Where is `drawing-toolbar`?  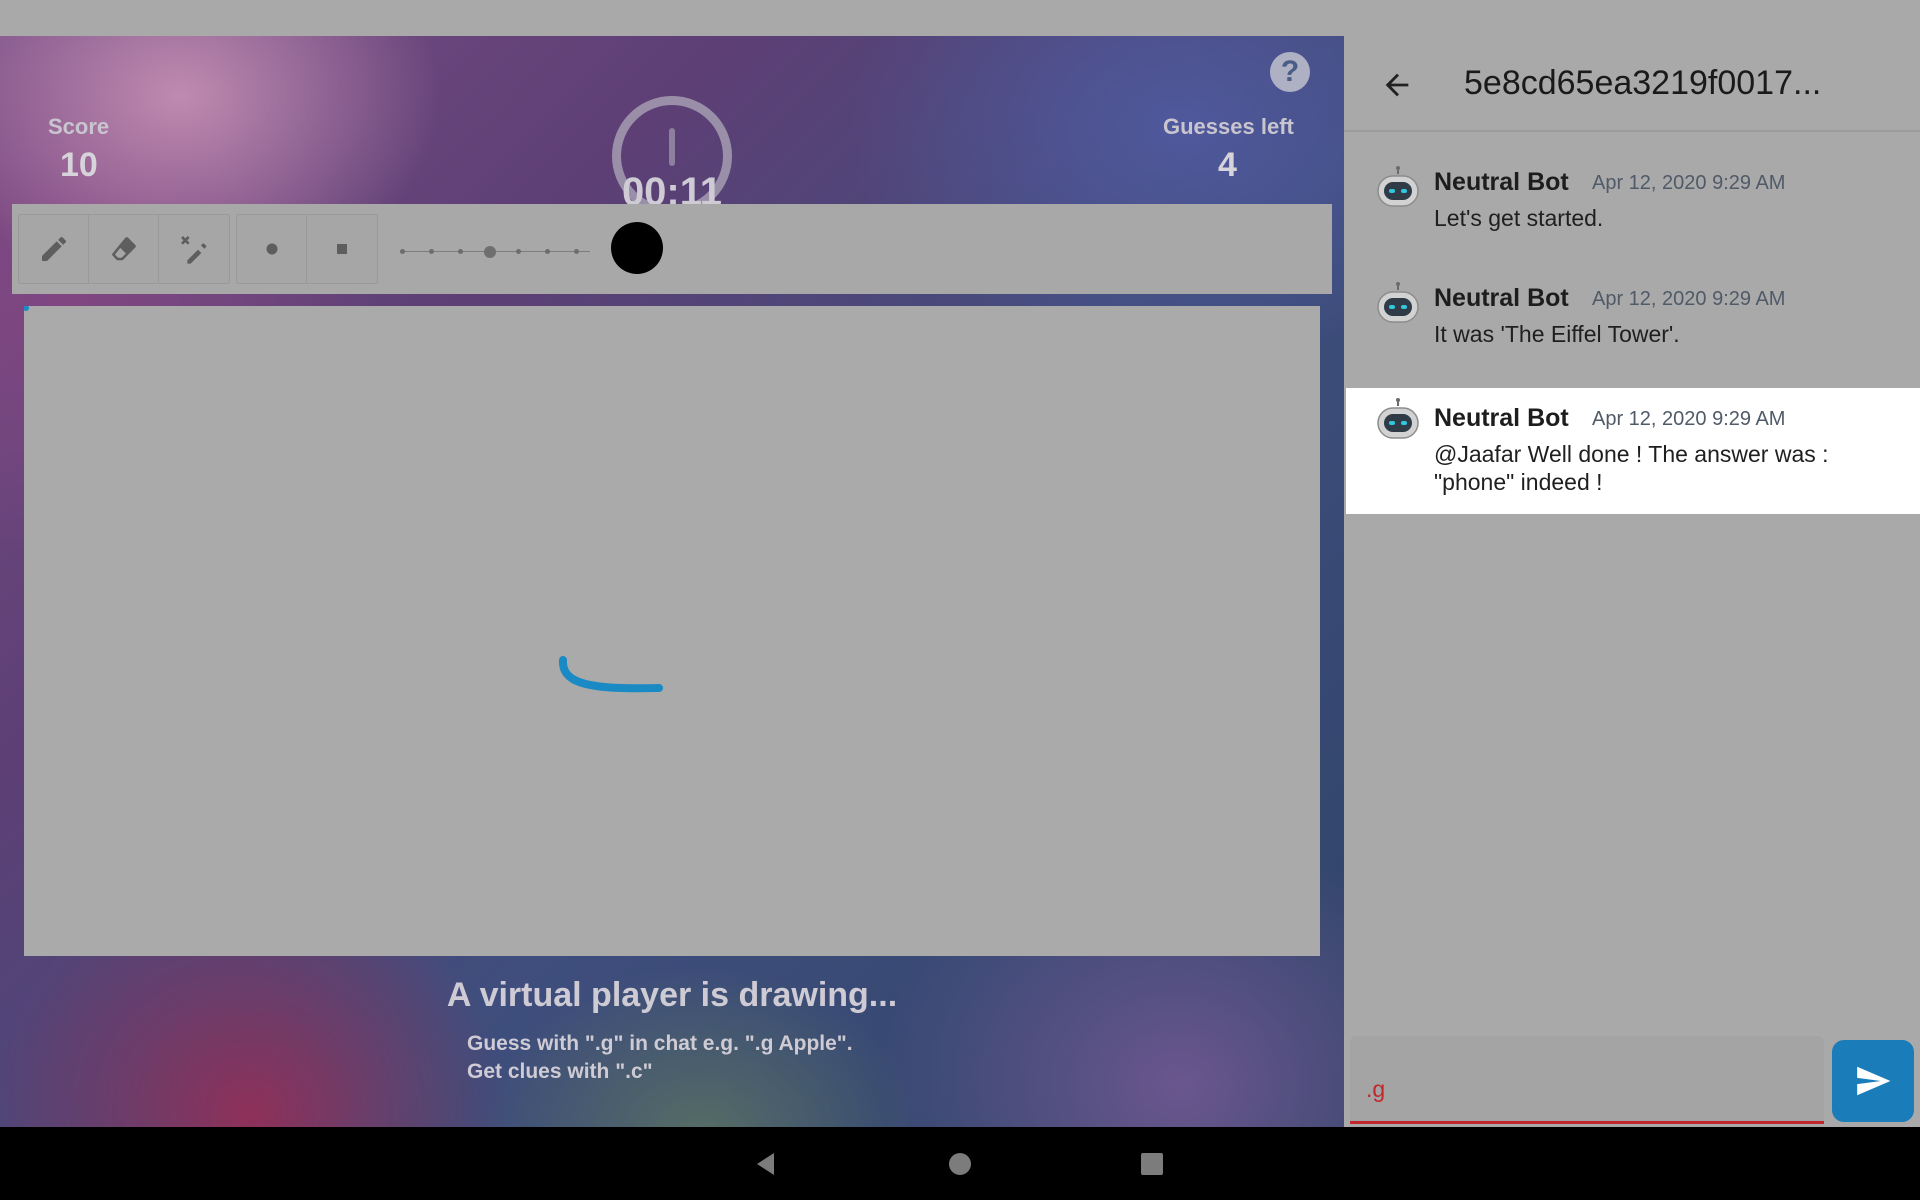
drawing-toolbar is located at coordinates (672, 249).